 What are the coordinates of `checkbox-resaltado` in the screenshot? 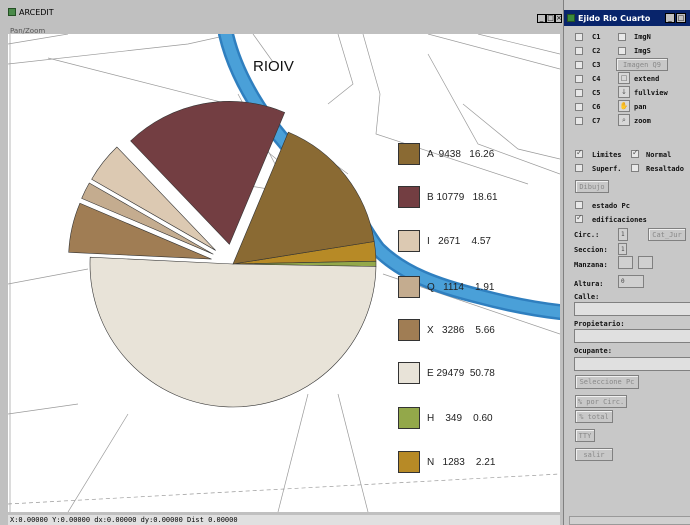 It's located at (635, 168).